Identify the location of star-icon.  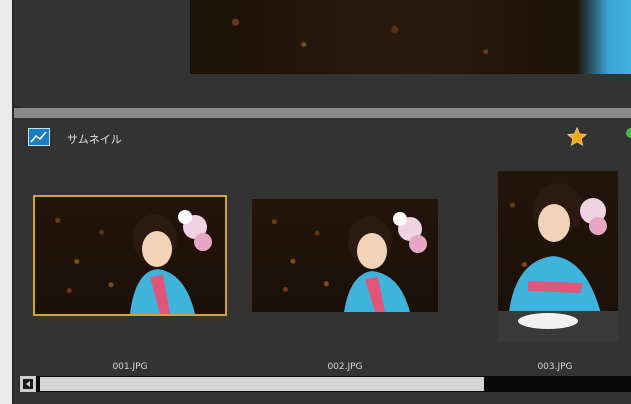
(577, 137).